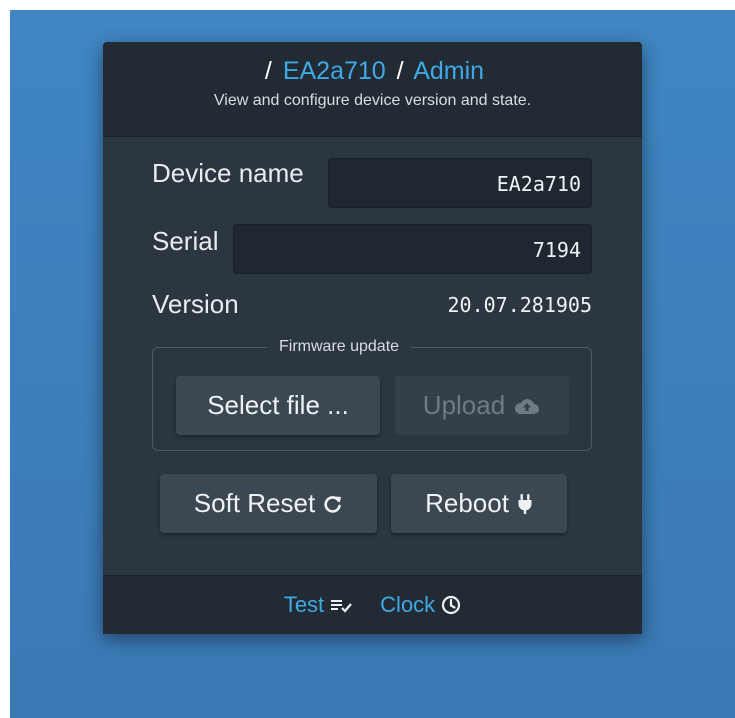  I want to click on device-name-label: Device name, so click(228, 173).